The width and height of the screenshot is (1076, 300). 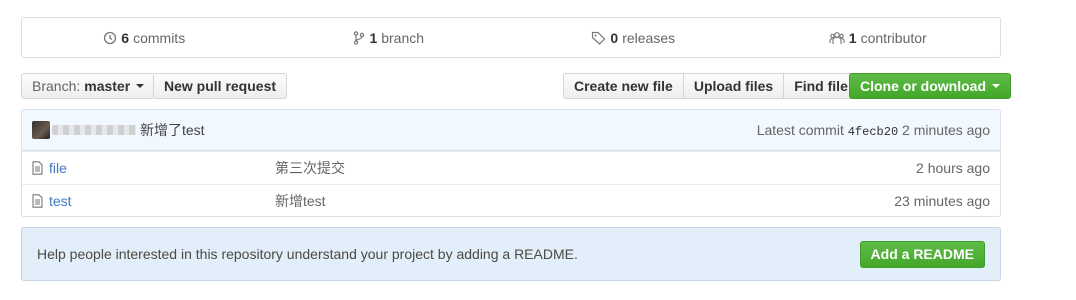 I want to click on branches-count: 1, so click(x=373, y=37).